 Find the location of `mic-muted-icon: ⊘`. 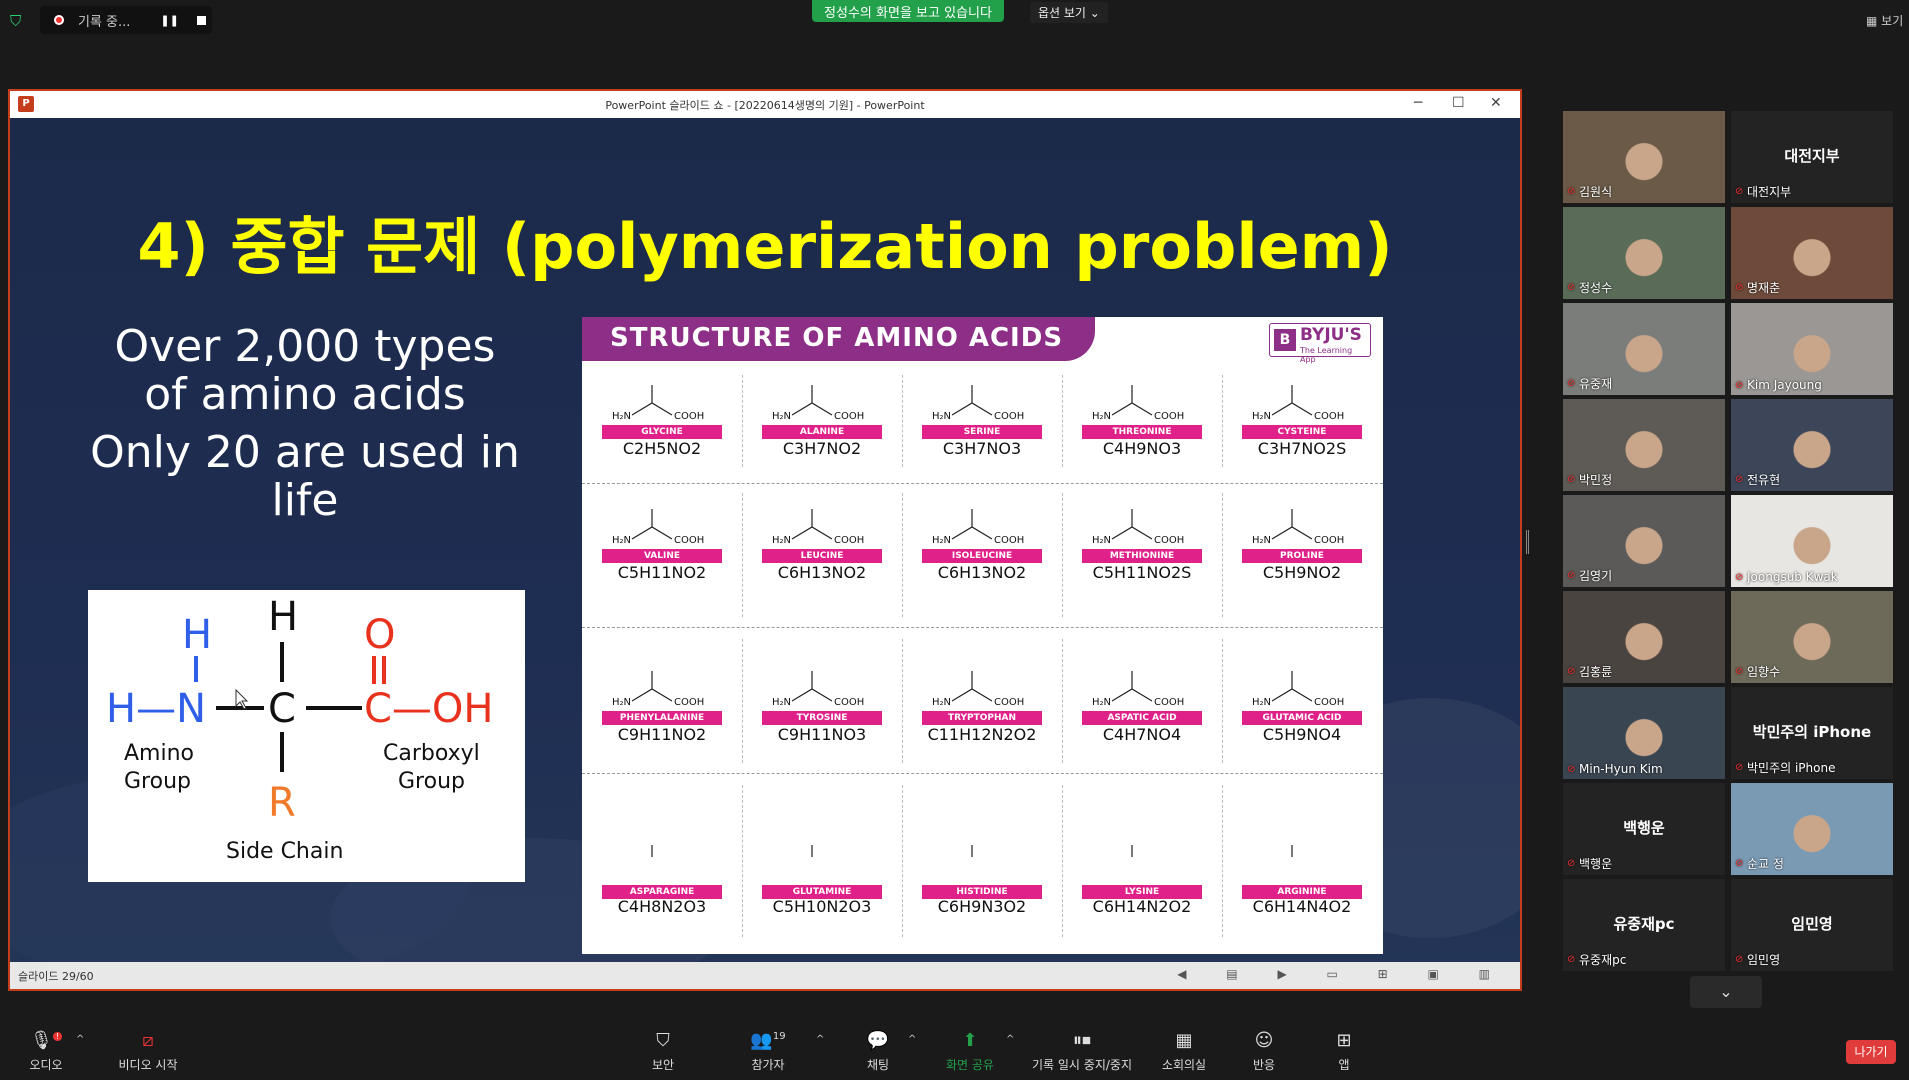

mic-muted-icon: ⊘ is located at coordinates (1739, 959).